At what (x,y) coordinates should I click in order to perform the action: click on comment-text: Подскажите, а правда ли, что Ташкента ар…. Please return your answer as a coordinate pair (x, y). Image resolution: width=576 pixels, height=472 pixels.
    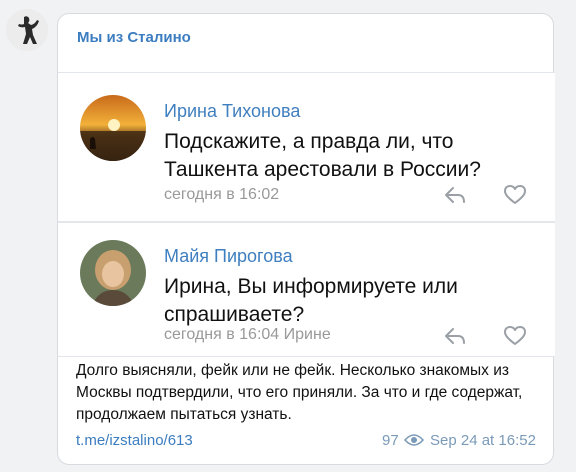
    Looking at the image, I should click on (322, 155).